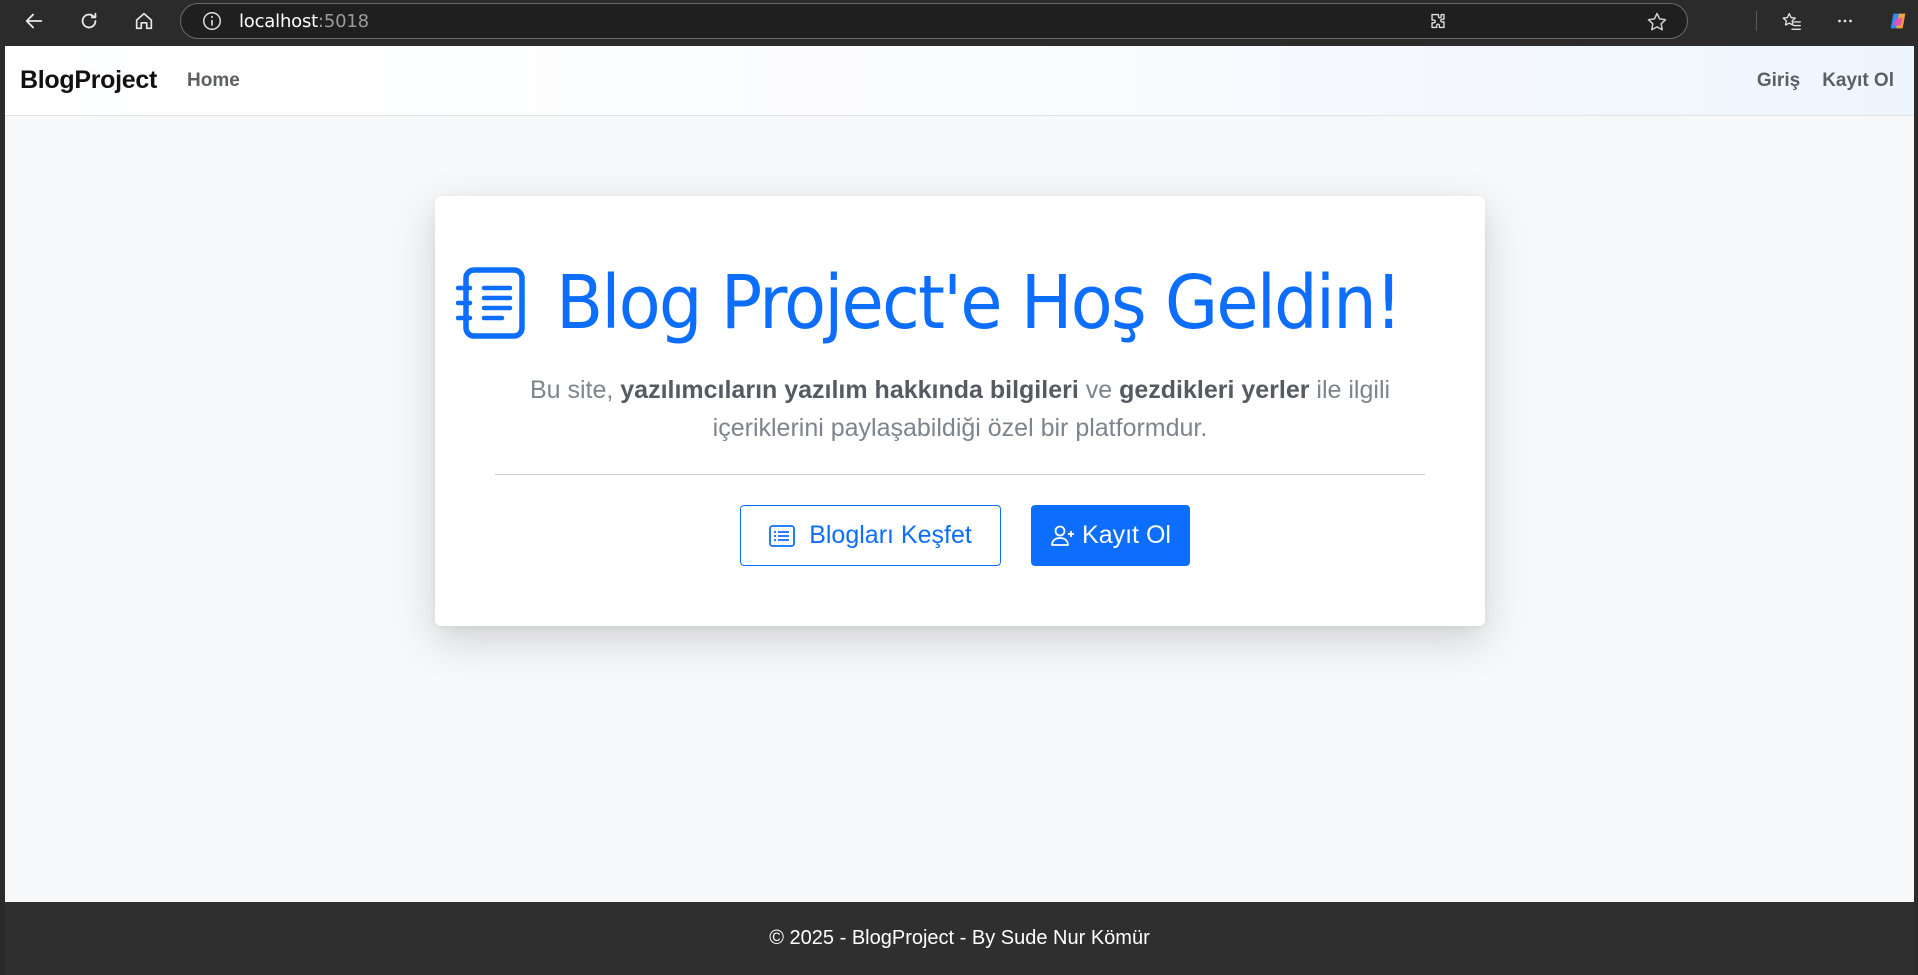 Image resolution: width=1918 pixels, height=975 pixels. What do you see at coordinates (1756, 21) in the screenshot?
I see `toolbar-separator` at bounding box center [1756, 21].